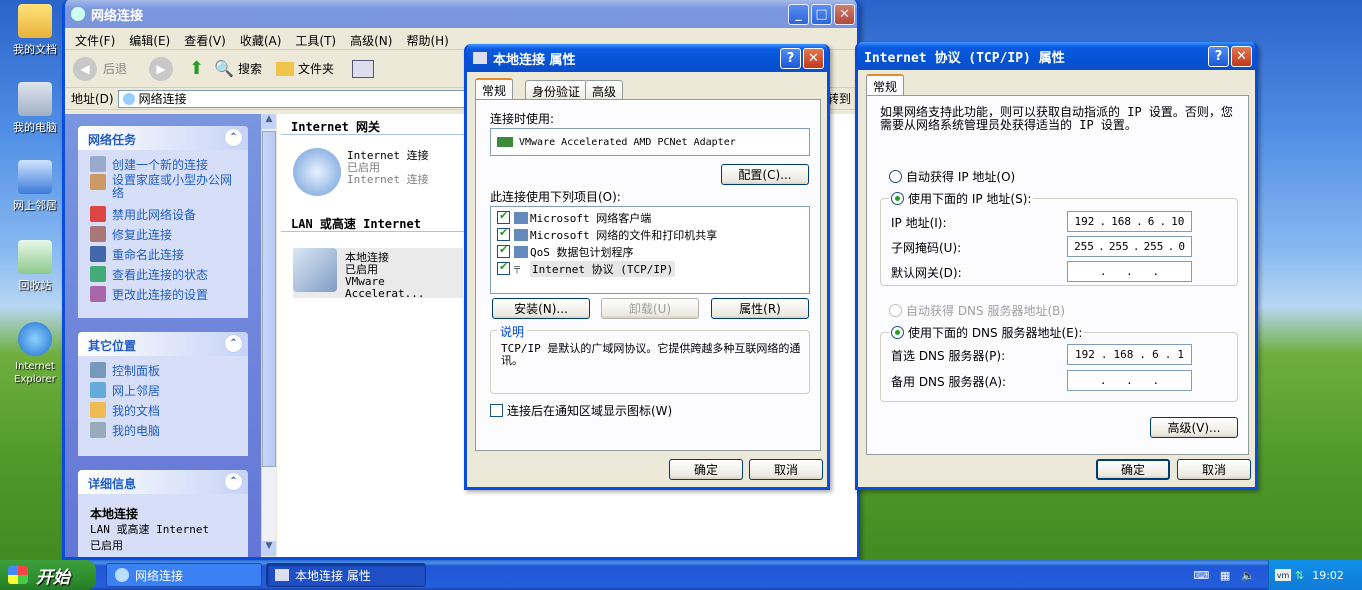 Image resolution: width=1362 pixels, height=590 pixels. I want to click on auto-ip-radio, so click(895, 176).